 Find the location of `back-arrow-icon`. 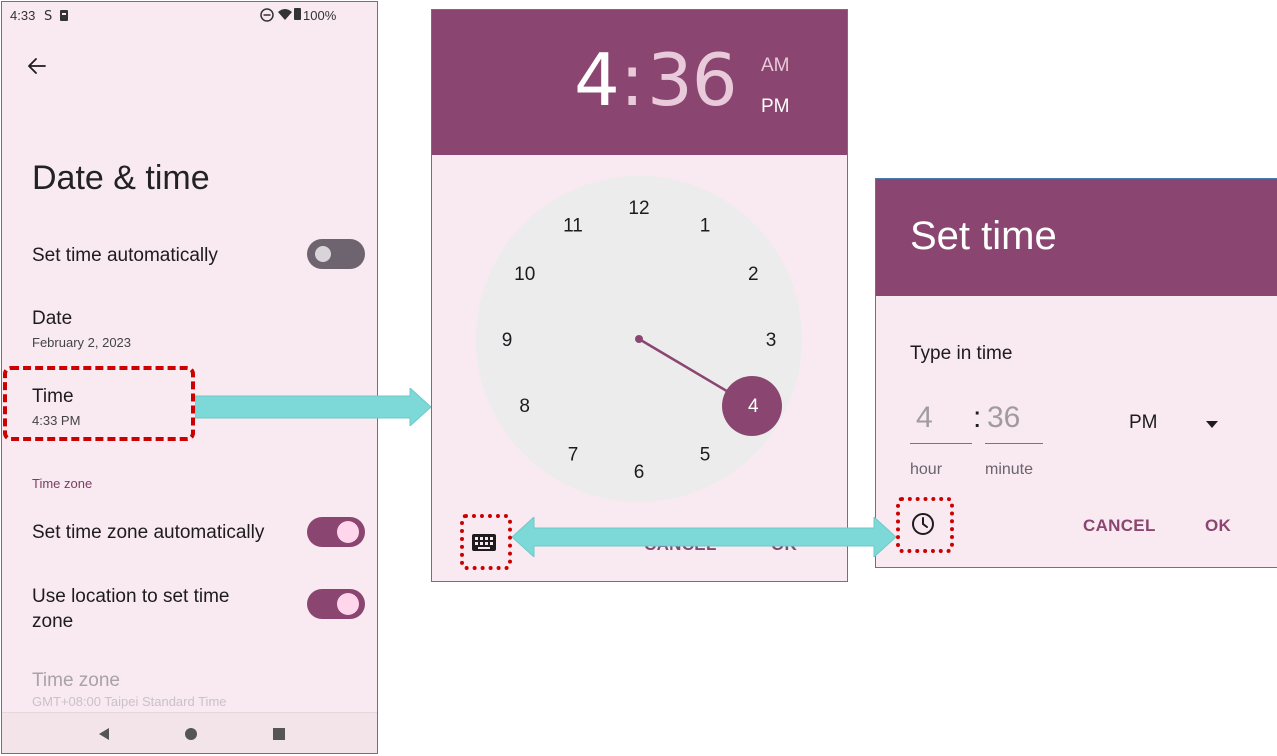

back-arrow-icon is located at coordinates (37, 66).